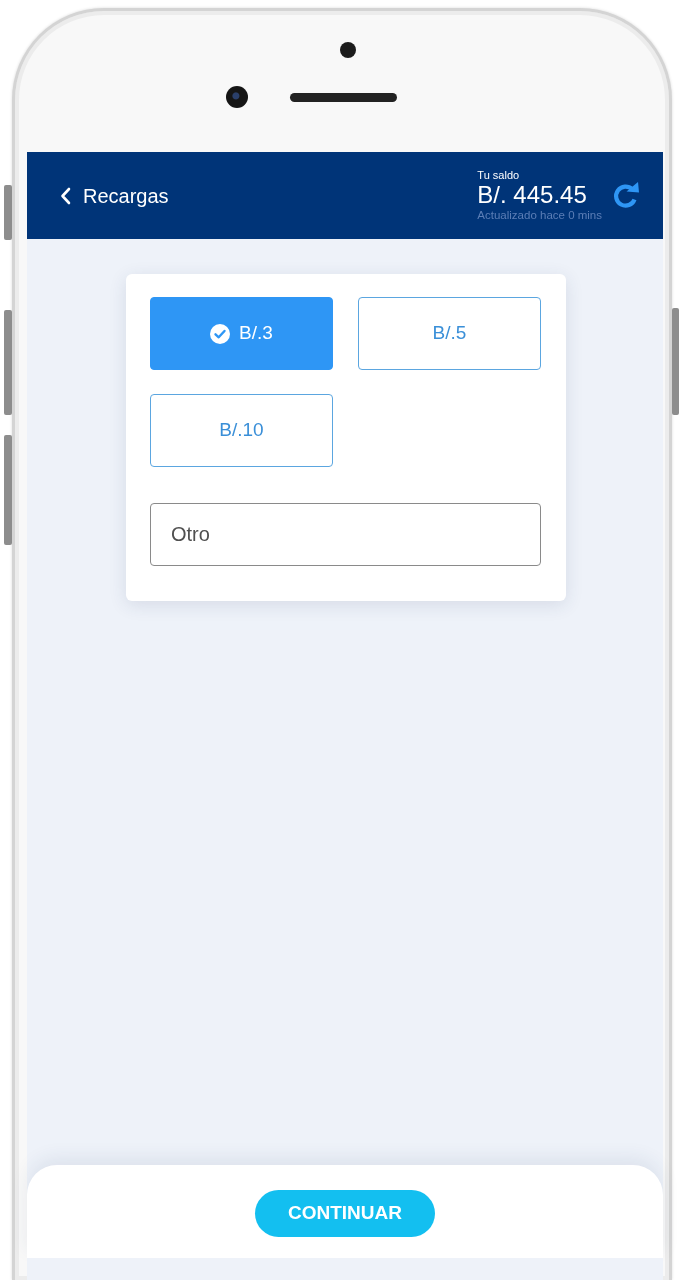 The width and height of the screenshot is (683, 1280). Describe the element at coordinates (345, 1213) in the screenshot. I see `continue-button: CONTINUAR` at that location.